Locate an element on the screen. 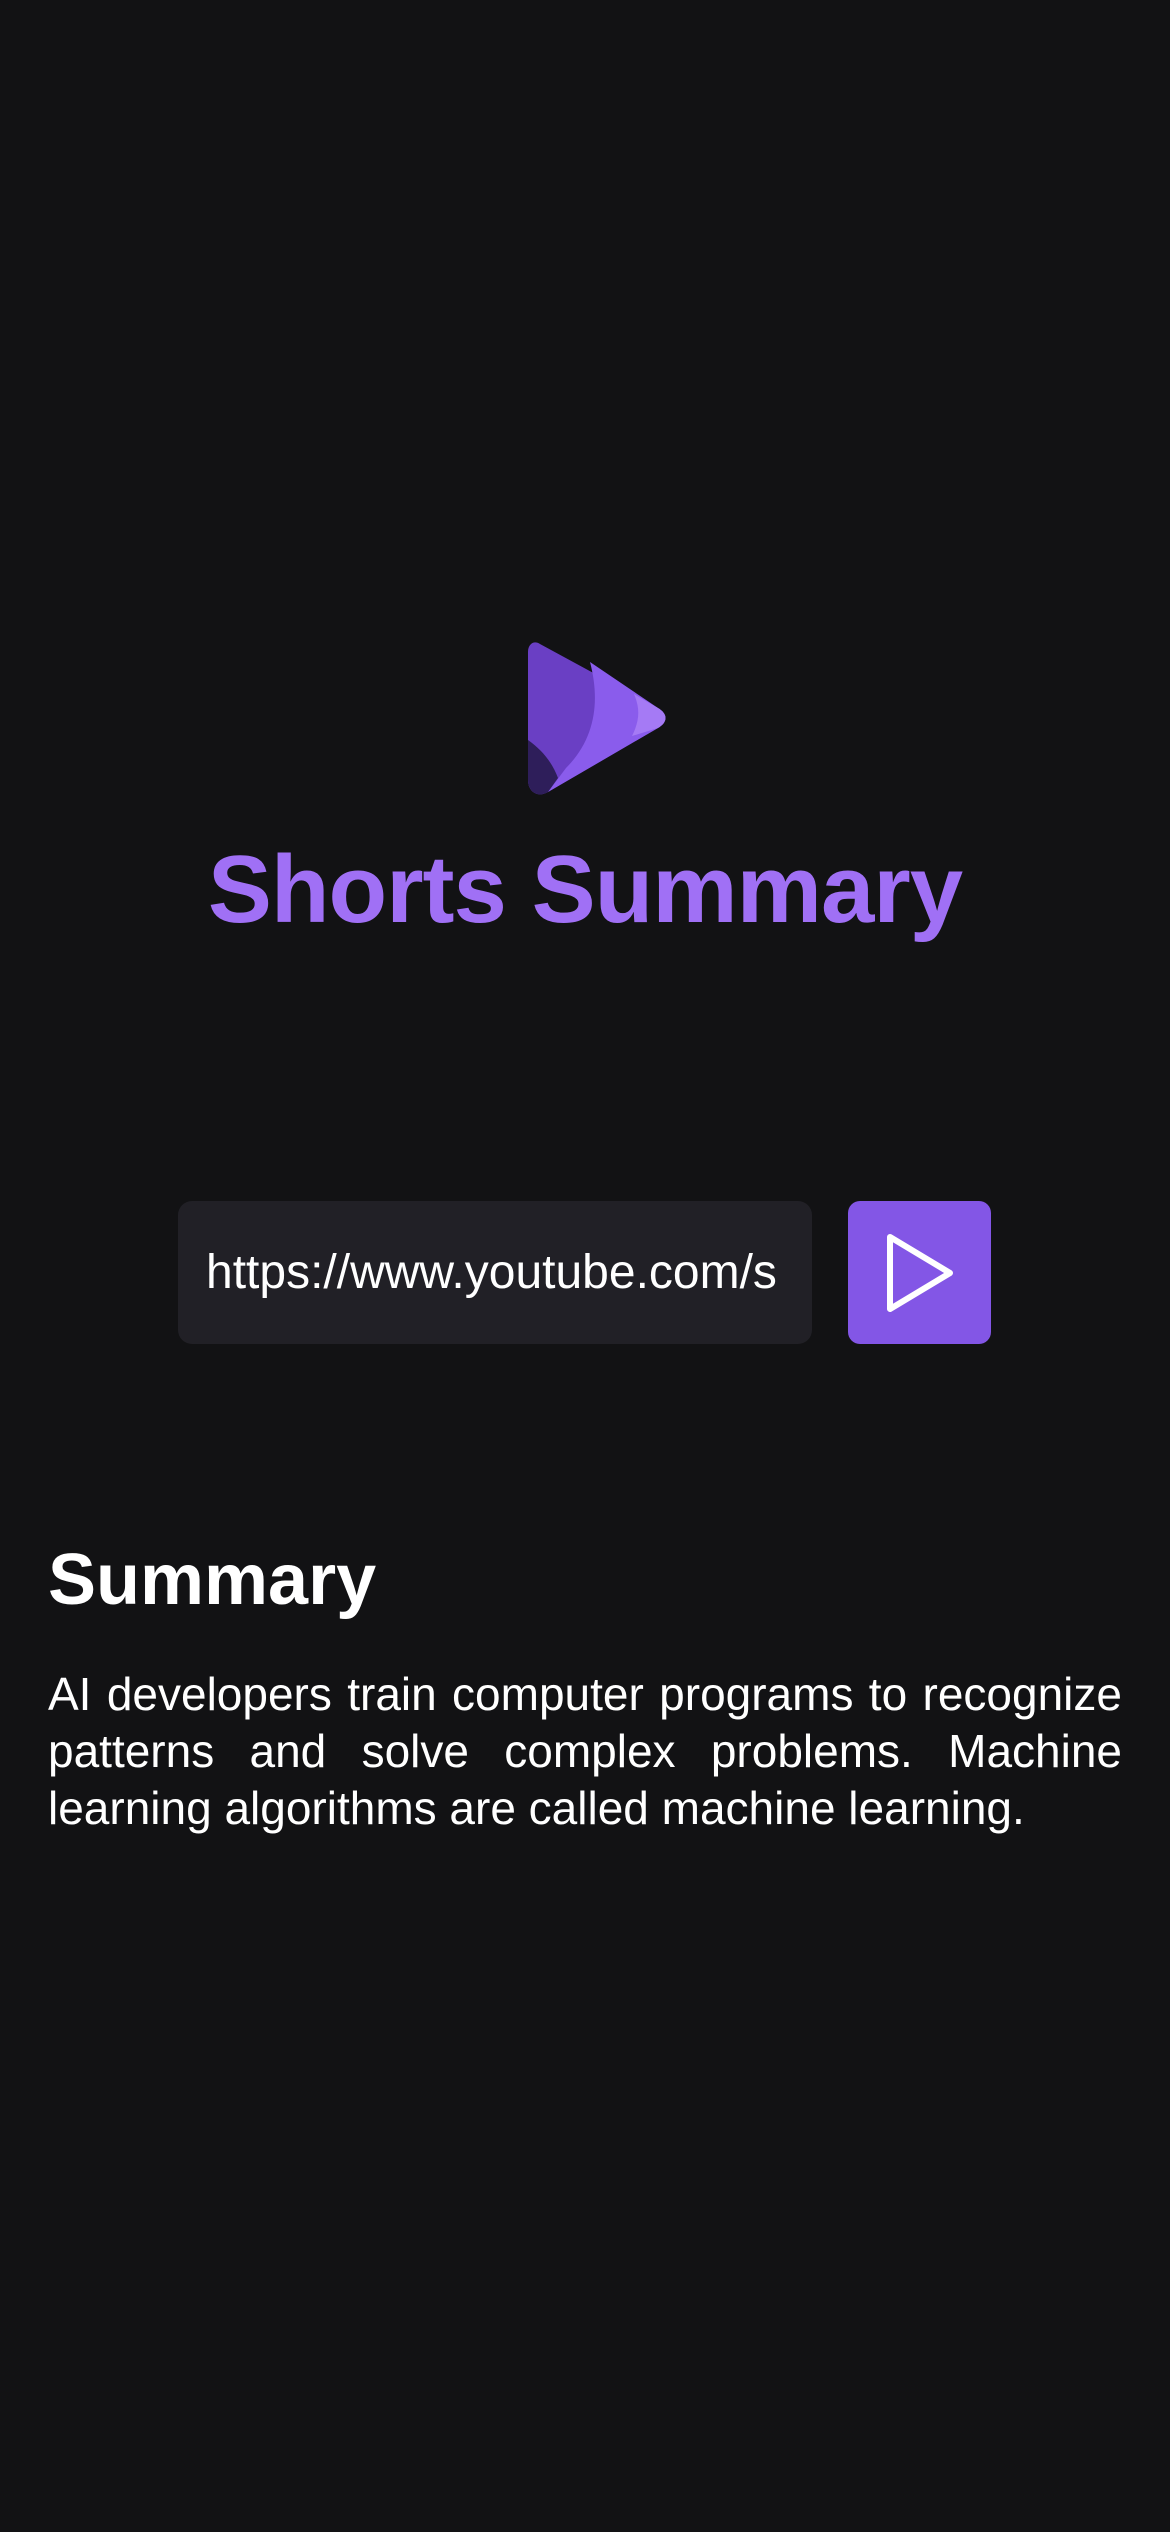 Image resolution: width=1170 pixels, height=2532 pixels. summarize-button is located at coordinates (919, 1272).